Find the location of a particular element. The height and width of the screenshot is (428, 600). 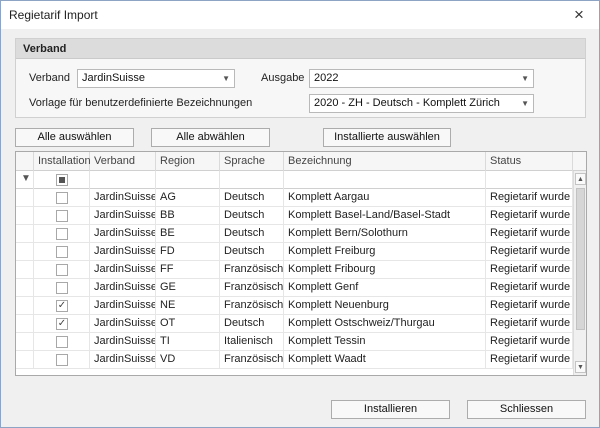

column-header-installation: Installation is located at coordinates (62, 161).